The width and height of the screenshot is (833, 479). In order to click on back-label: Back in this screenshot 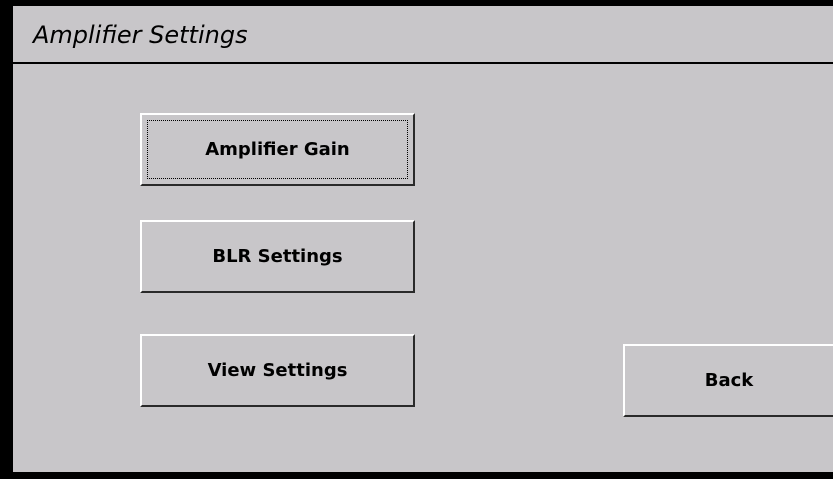, I will do `click(729, 380)`.